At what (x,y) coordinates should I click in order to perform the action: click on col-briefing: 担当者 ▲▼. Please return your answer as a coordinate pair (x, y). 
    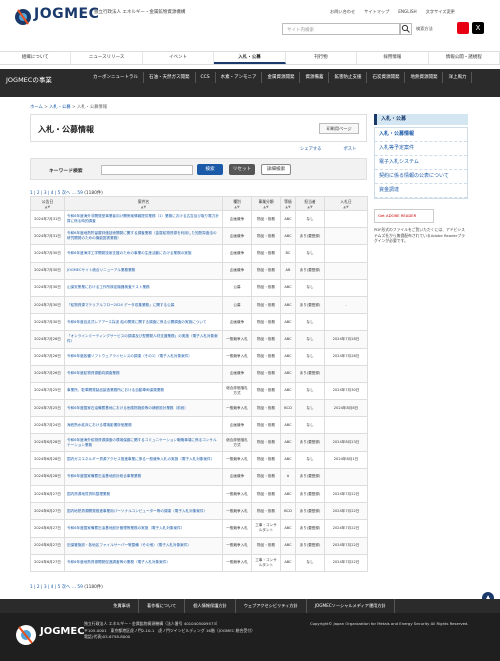
    Looking at the image, I should click on (310, 203).